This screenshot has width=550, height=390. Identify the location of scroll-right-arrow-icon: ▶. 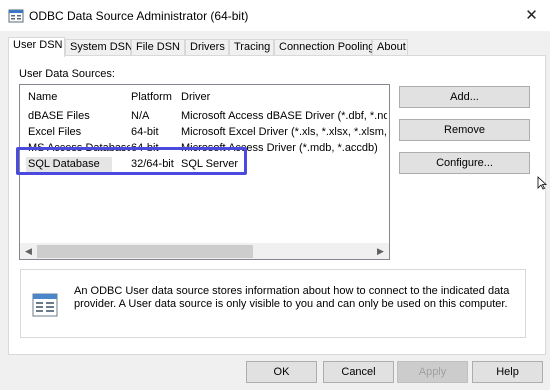
(380, 251).